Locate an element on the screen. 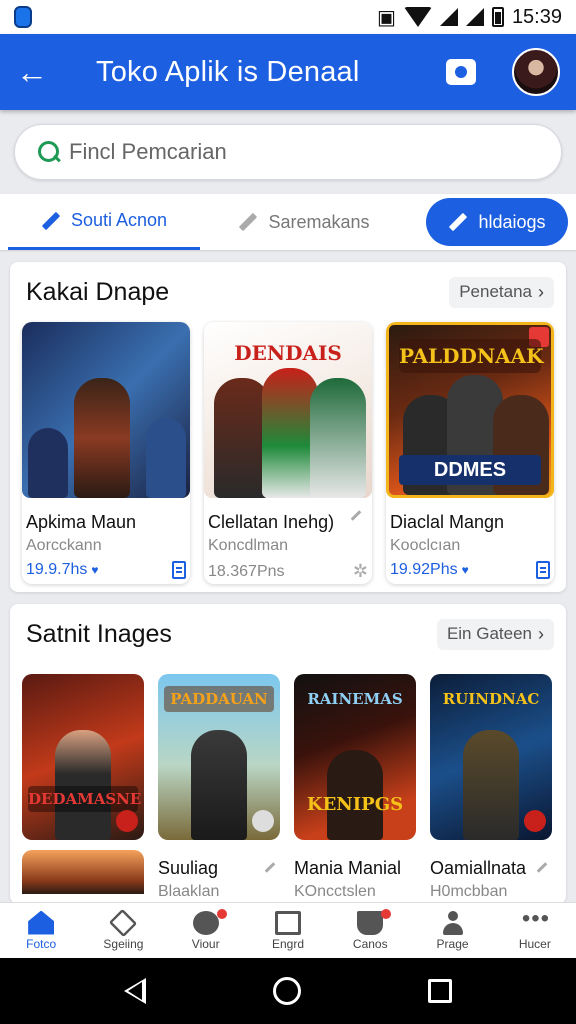 The width and height of the screenshot is (576, 1024). app-developer: KOncctslen is located at coordinates (335, 891).